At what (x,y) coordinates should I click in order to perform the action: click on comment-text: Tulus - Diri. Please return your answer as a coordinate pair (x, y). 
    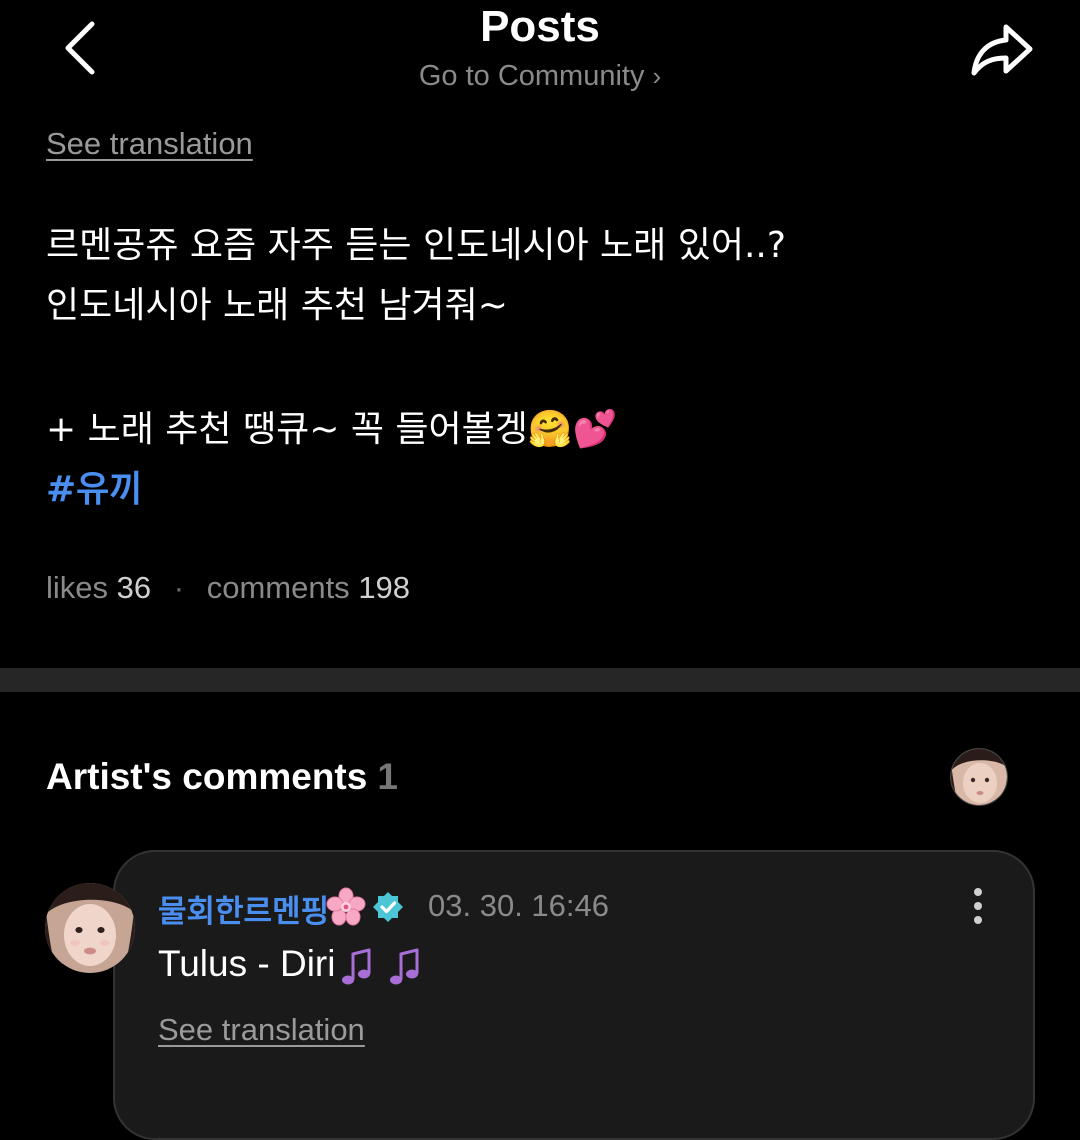
    Looking at the image, I should click on (247, 963).